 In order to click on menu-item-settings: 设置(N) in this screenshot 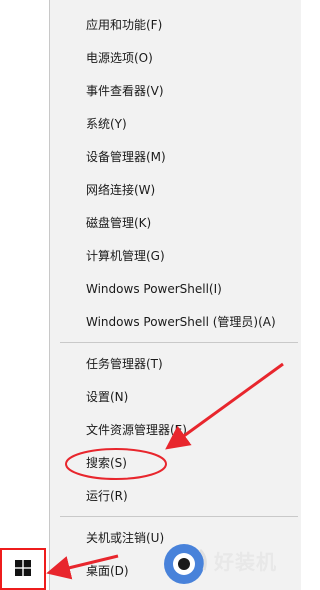, I will do `click(107, 397)`.